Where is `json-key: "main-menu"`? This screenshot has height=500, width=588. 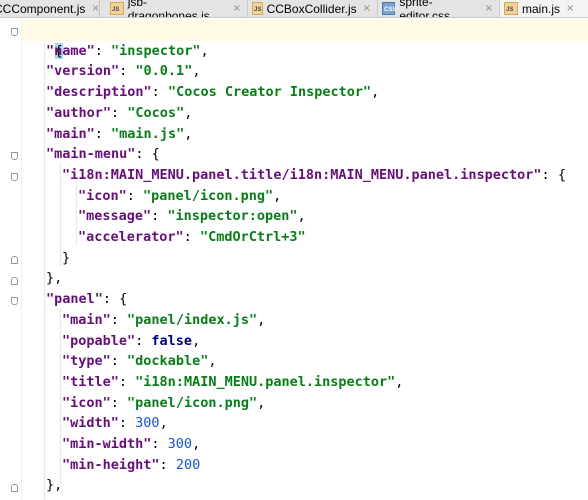
json-key: "main-menu" is located at coordinates (91, 154).